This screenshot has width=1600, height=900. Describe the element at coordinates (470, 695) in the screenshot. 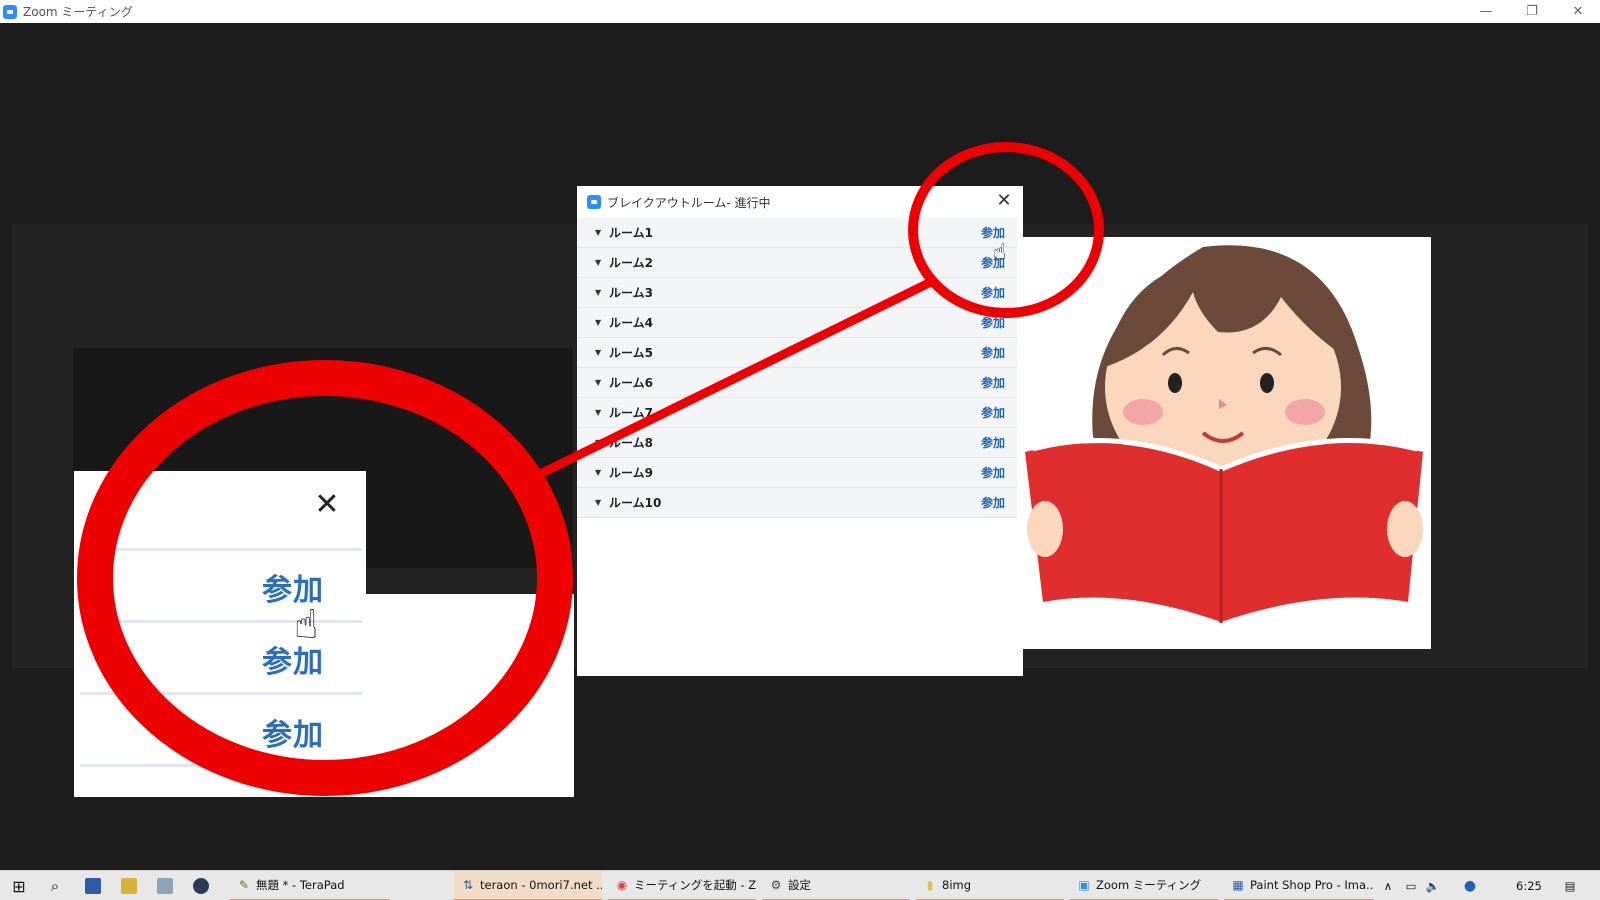

I see `zoomed-inset-extension` at that location.